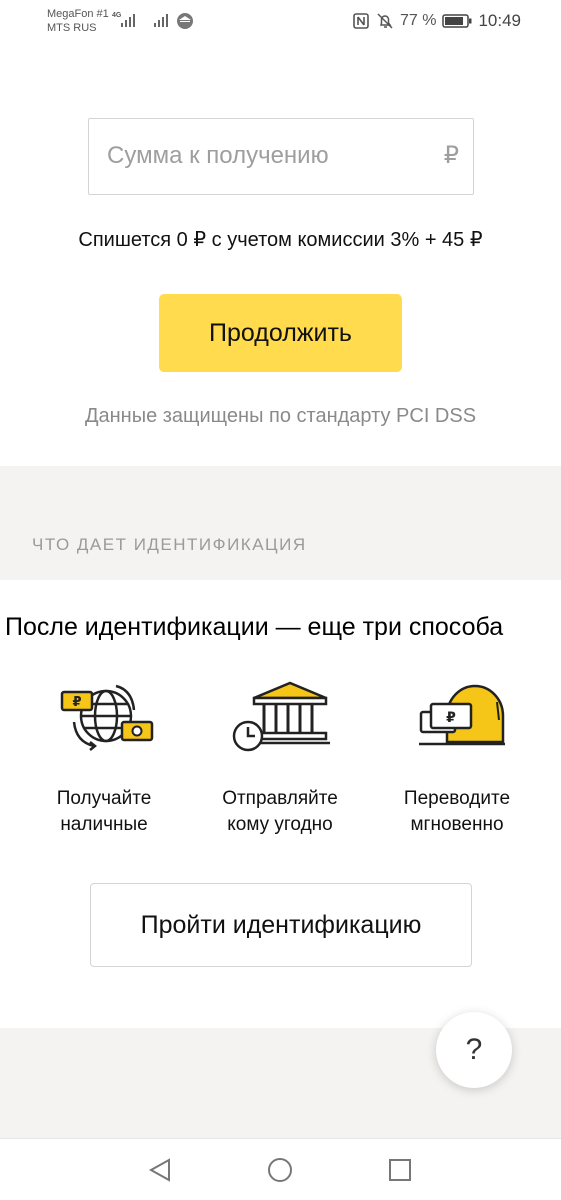 Image resolution: width=561 pixels, height=1200 pixels. I want to click on bell-off-icon, so click(385, 21).